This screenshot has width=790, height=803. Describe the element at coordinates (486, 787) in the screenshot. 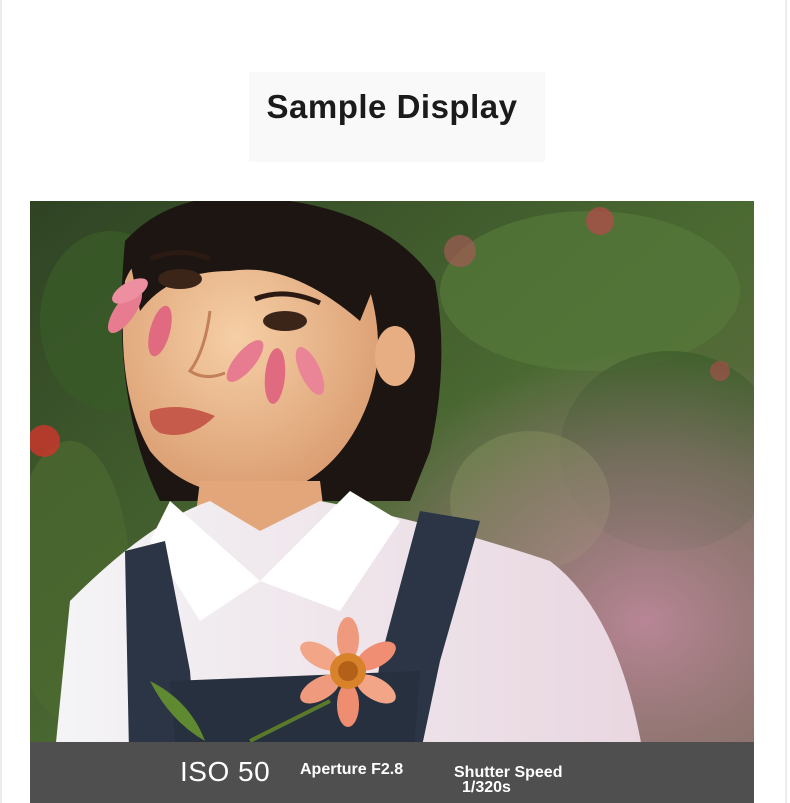

I see `shutter-speed-value: 1/320s` at that location.